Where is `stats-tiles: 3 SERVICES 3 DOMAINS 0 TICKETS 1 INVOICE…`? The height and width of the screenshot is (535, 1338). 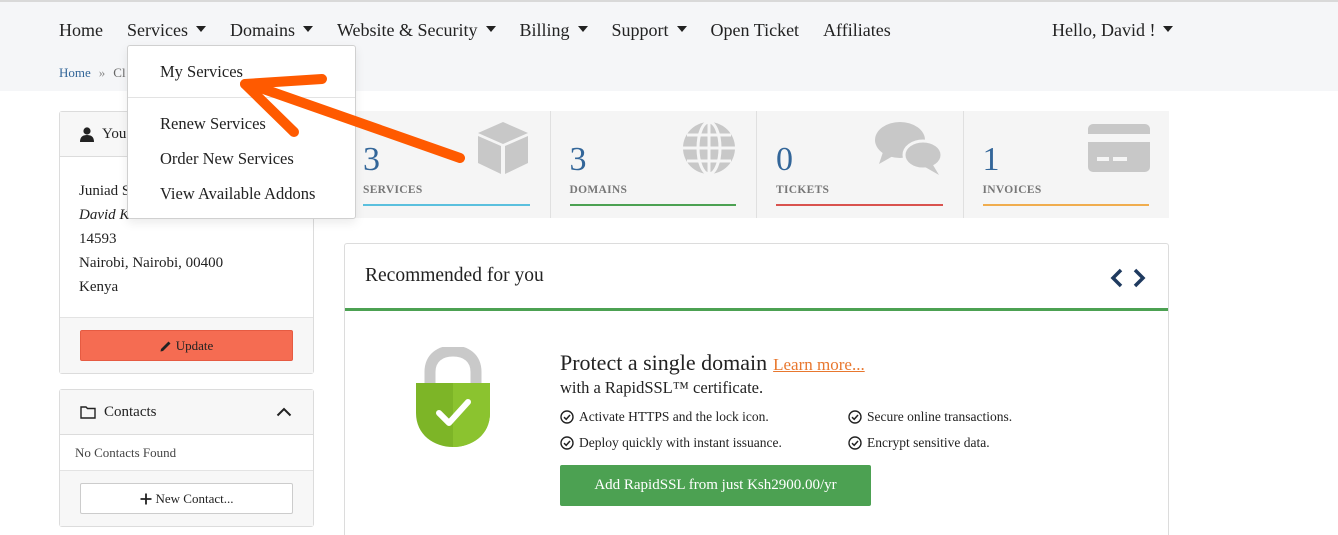 stats-tiles: 3 SERVICES 3 DOMAINS 0 TICKETS 1 INVOICE… is located at coordinates (756, 164).